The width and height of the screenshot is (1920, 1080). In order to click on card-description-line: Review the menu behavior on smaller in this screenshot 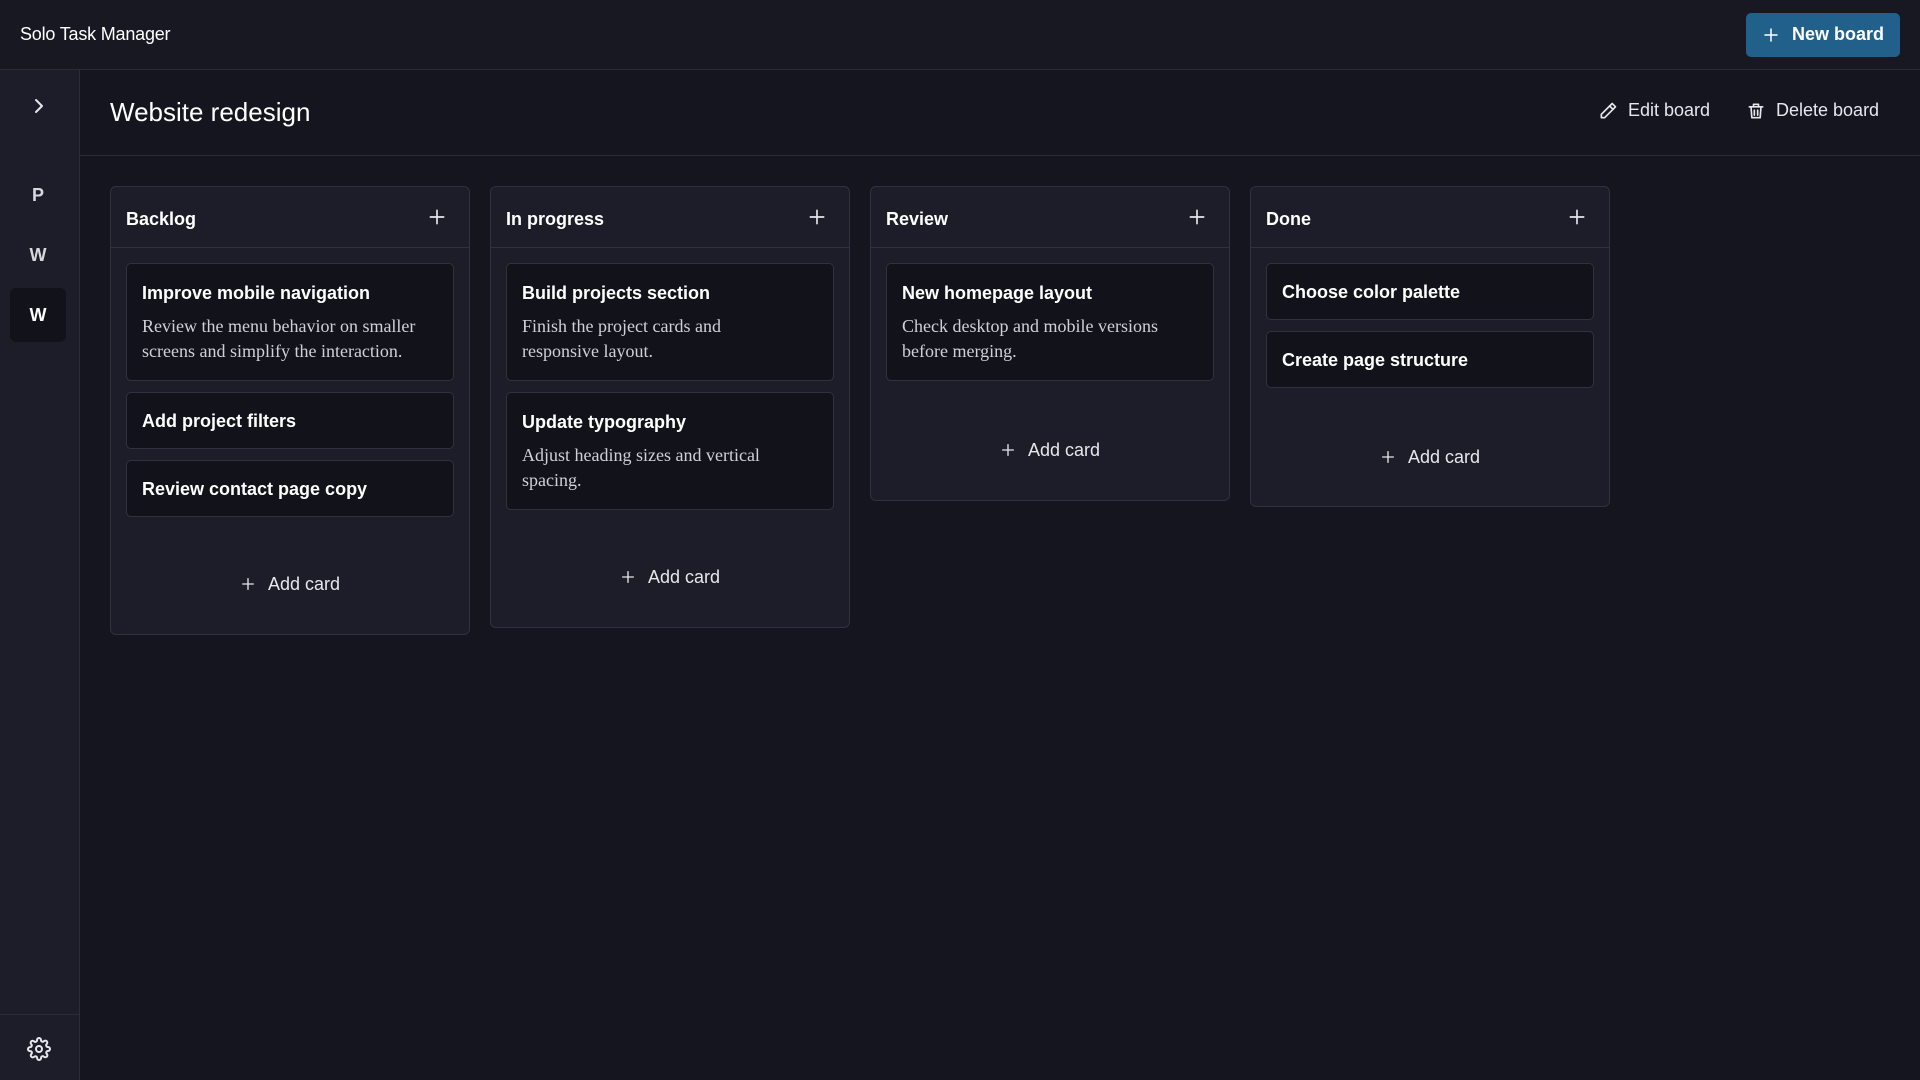, I will do `click(279, 326)`.